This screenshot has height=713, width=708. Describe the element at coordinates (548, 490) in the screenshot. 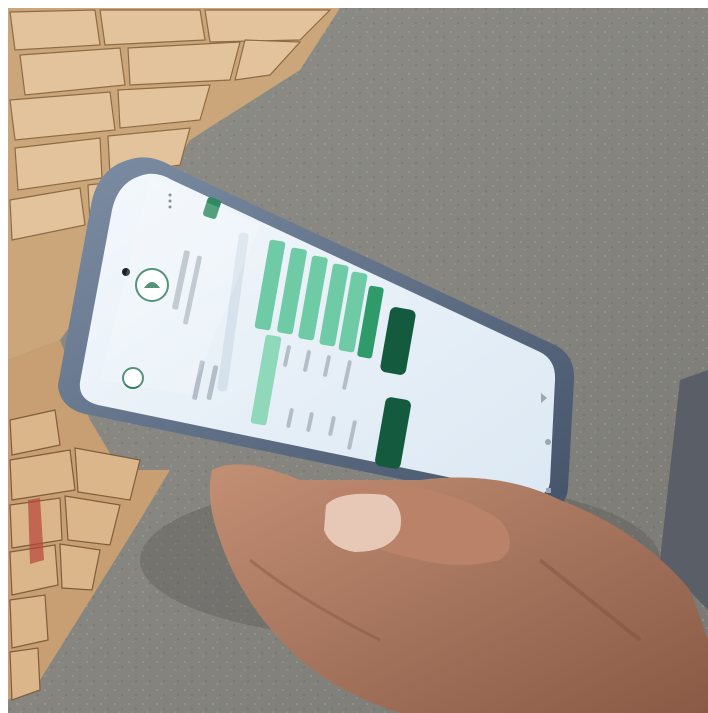

I see `recent-apps-icon` at that location.